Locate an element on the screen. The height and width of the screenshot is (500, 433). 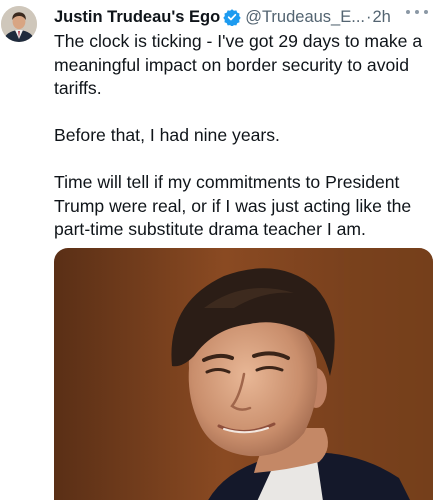
timestamp: 2h is located at coordinates (381, 17).